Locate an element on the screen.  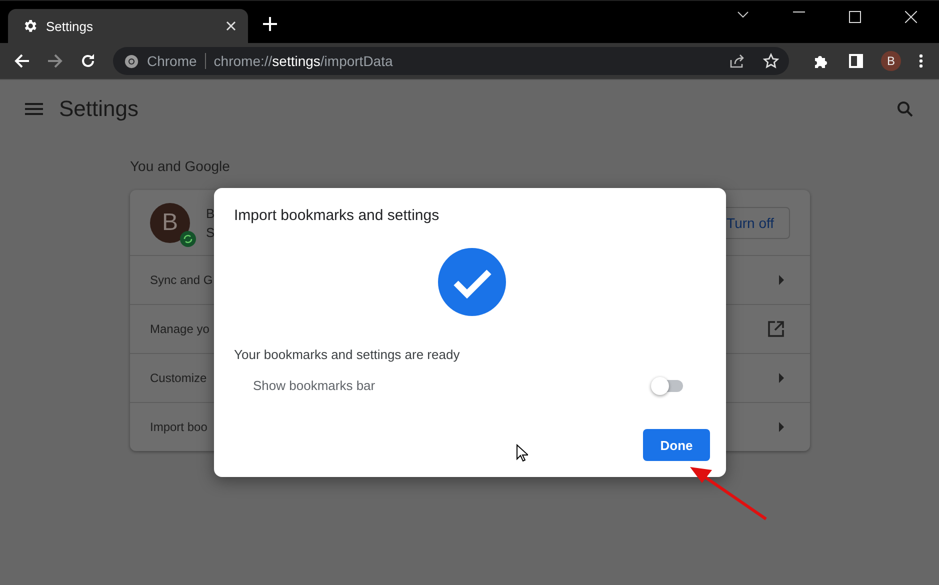
toggle-label: Show bookmarks bar is located at coordinates (314, 385).